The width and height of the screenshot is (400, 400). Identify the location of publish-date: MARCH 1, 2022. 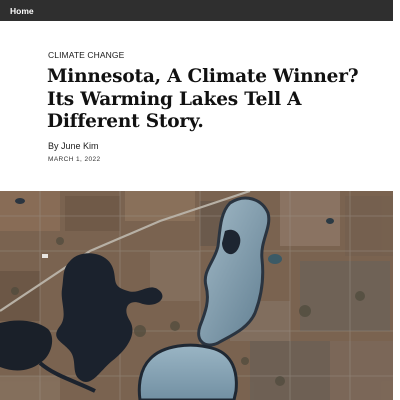
(74, 159).